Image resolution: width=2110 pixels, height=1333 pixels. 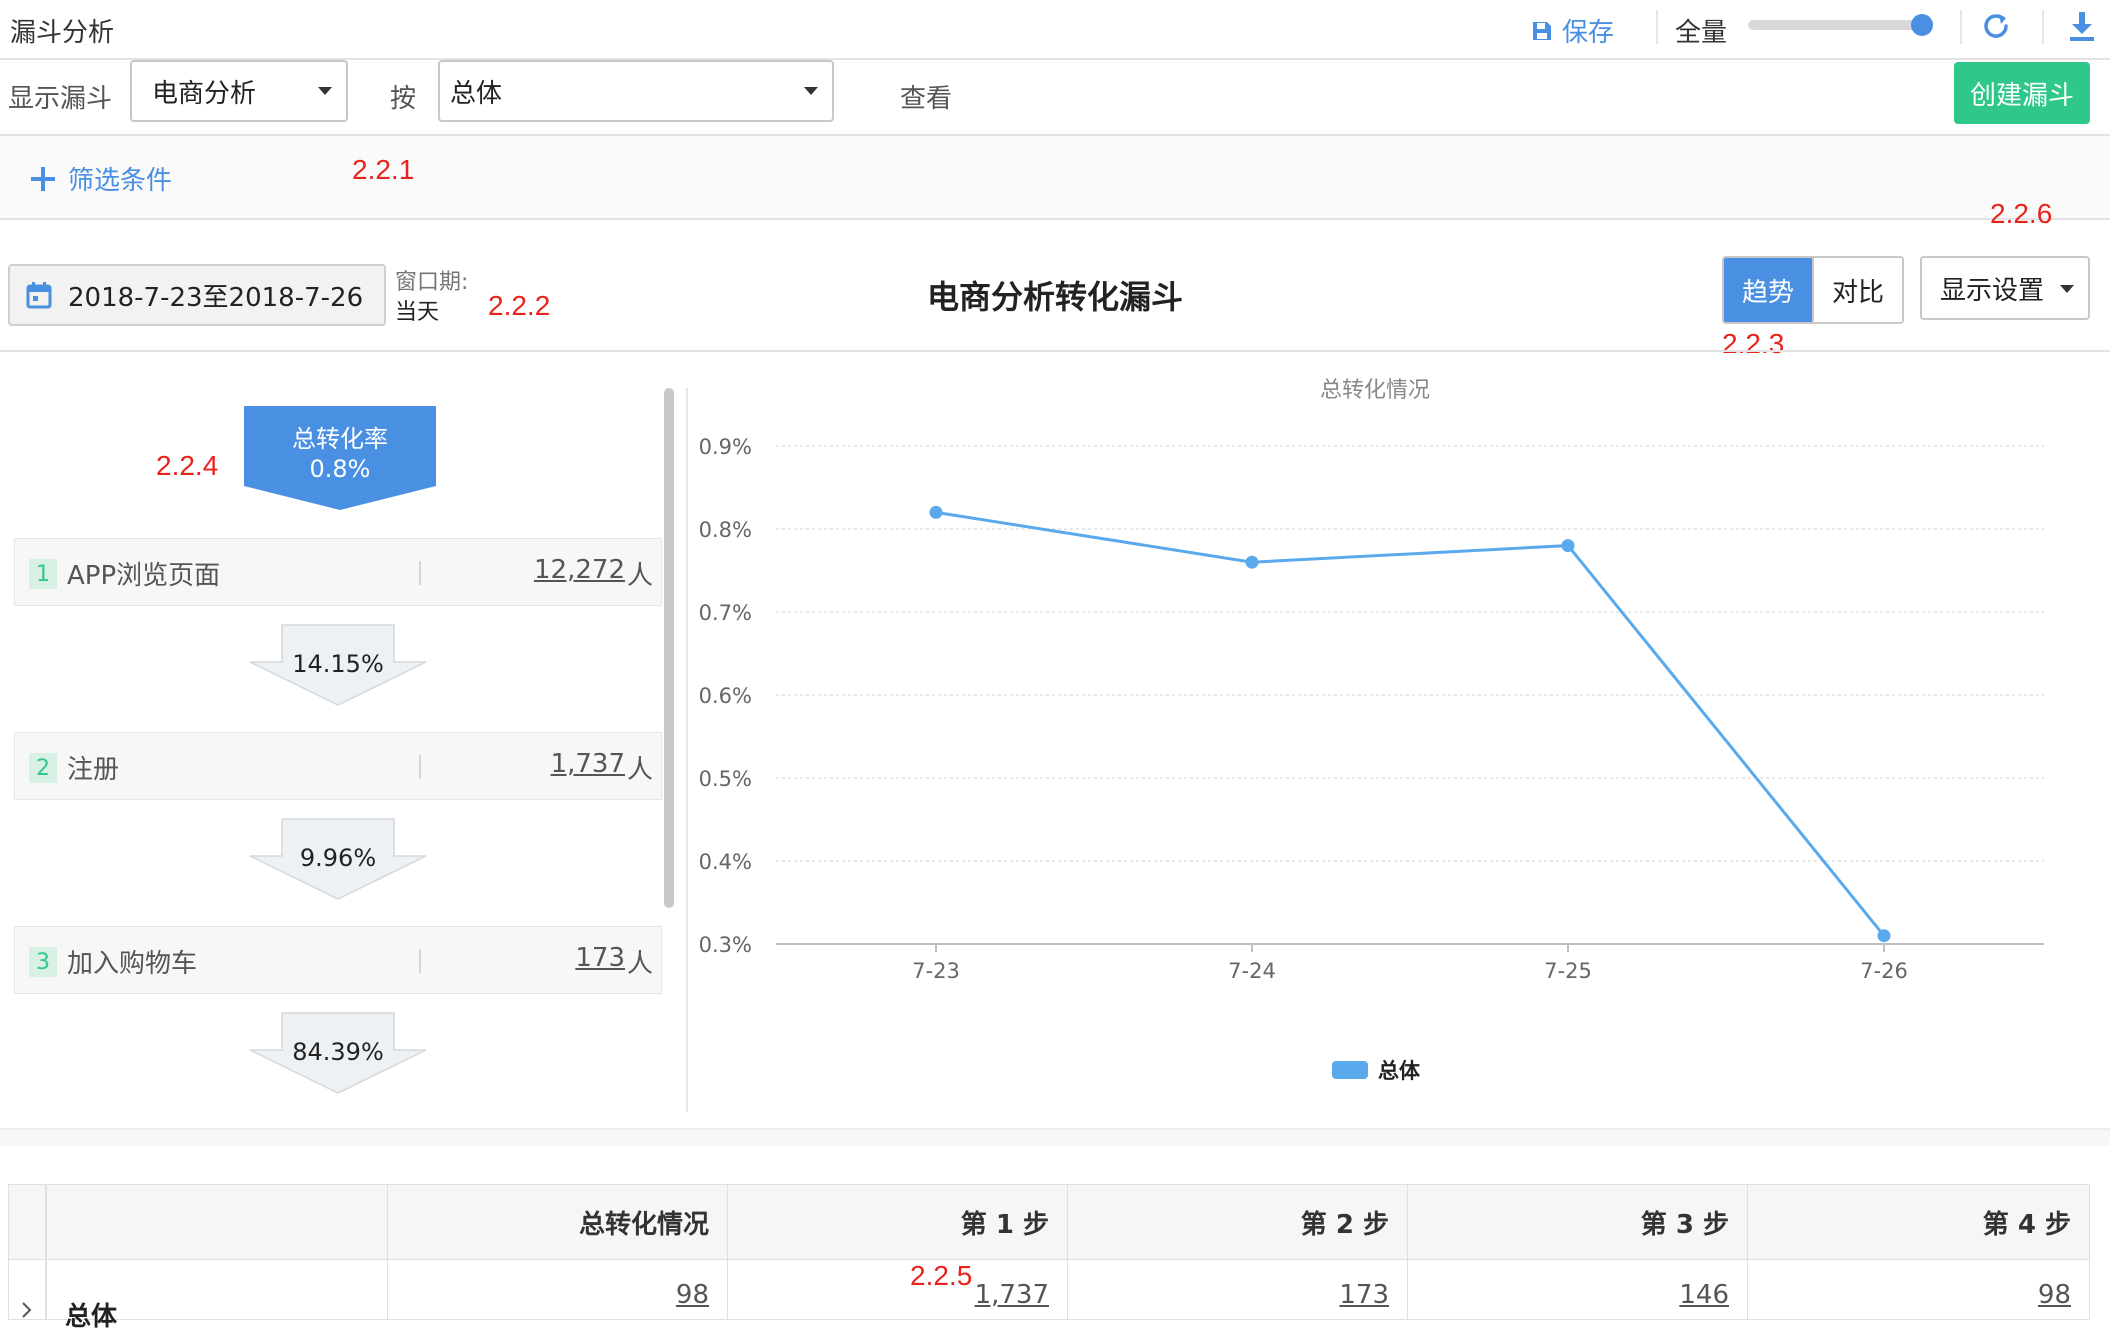 What do you see at coordinates (1588, 33) in the screenshot?
I see `save-label: 保存` at bounding box center [1588, 33].